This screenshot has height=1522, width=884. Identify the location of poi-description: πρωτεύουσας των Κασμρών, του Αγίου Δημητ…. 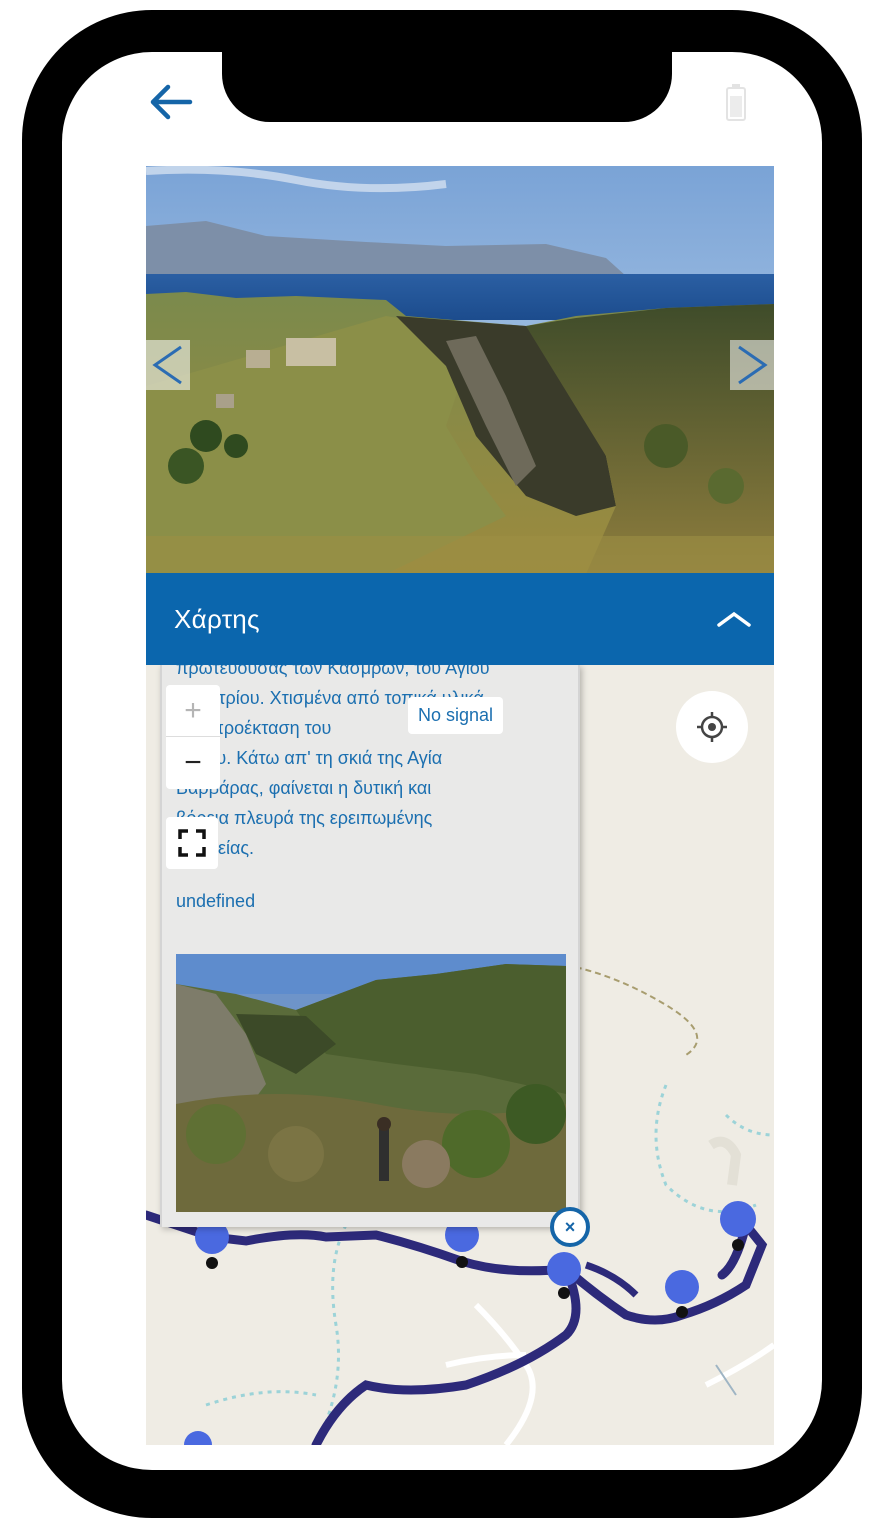
(374, 764).